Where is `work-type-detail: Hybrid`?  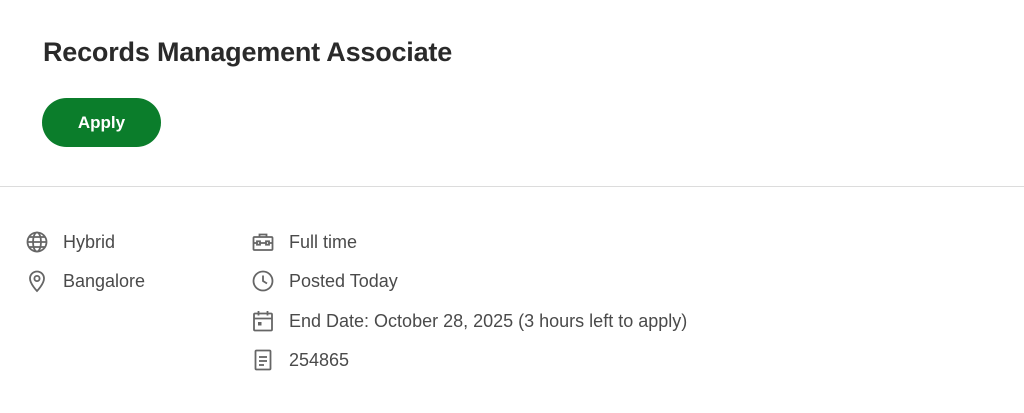
work-type-detail: Hybrid is located at coordinates (70, 242).